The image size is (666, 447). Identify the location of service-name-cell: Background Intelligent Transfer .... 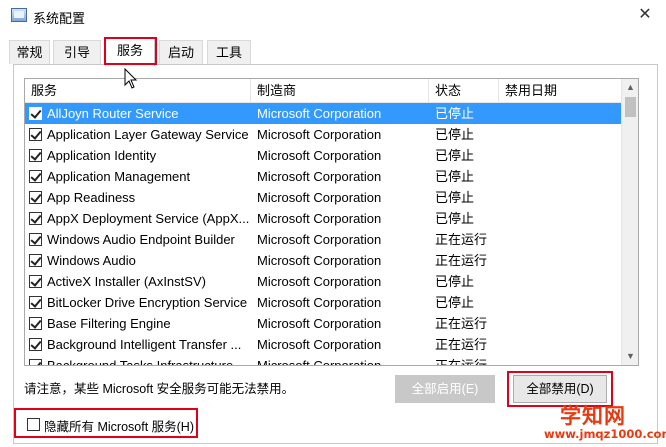
(144, 344).